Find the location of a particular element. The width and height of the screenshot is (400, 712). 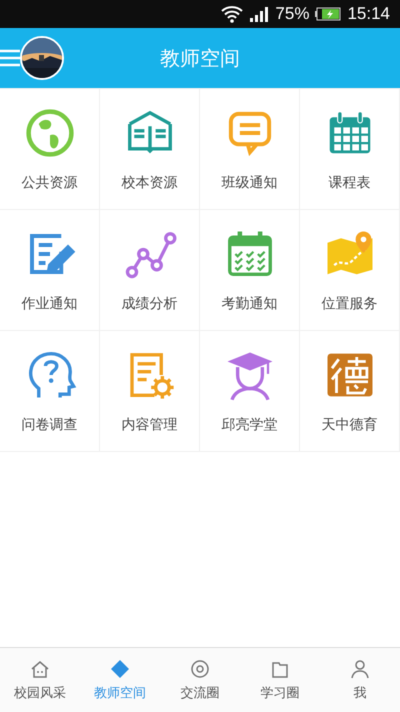

tile-label: 问卷调查 is located at coordinates (50, 425).